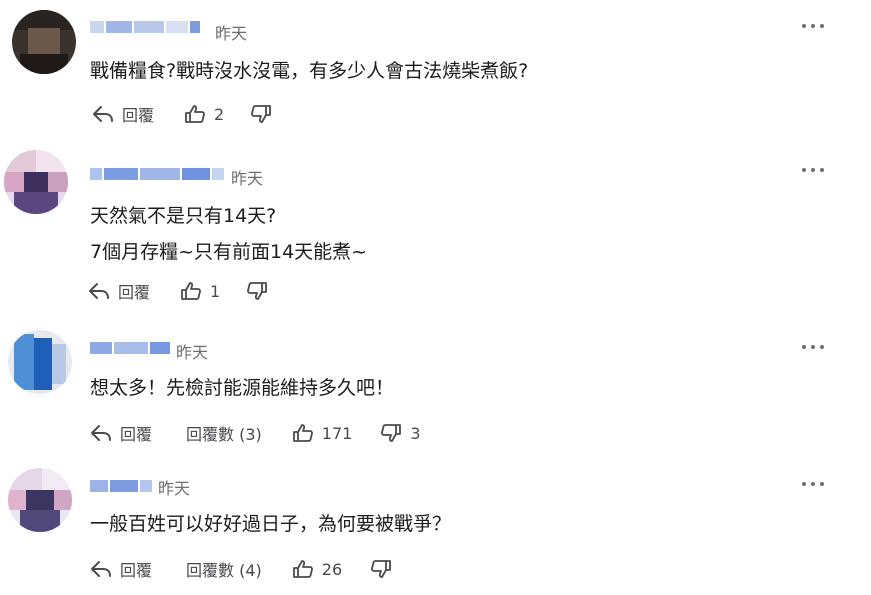 The height and width of the screenshot is (595, 871). I want to click on like-count: 2, so click(219, 114).